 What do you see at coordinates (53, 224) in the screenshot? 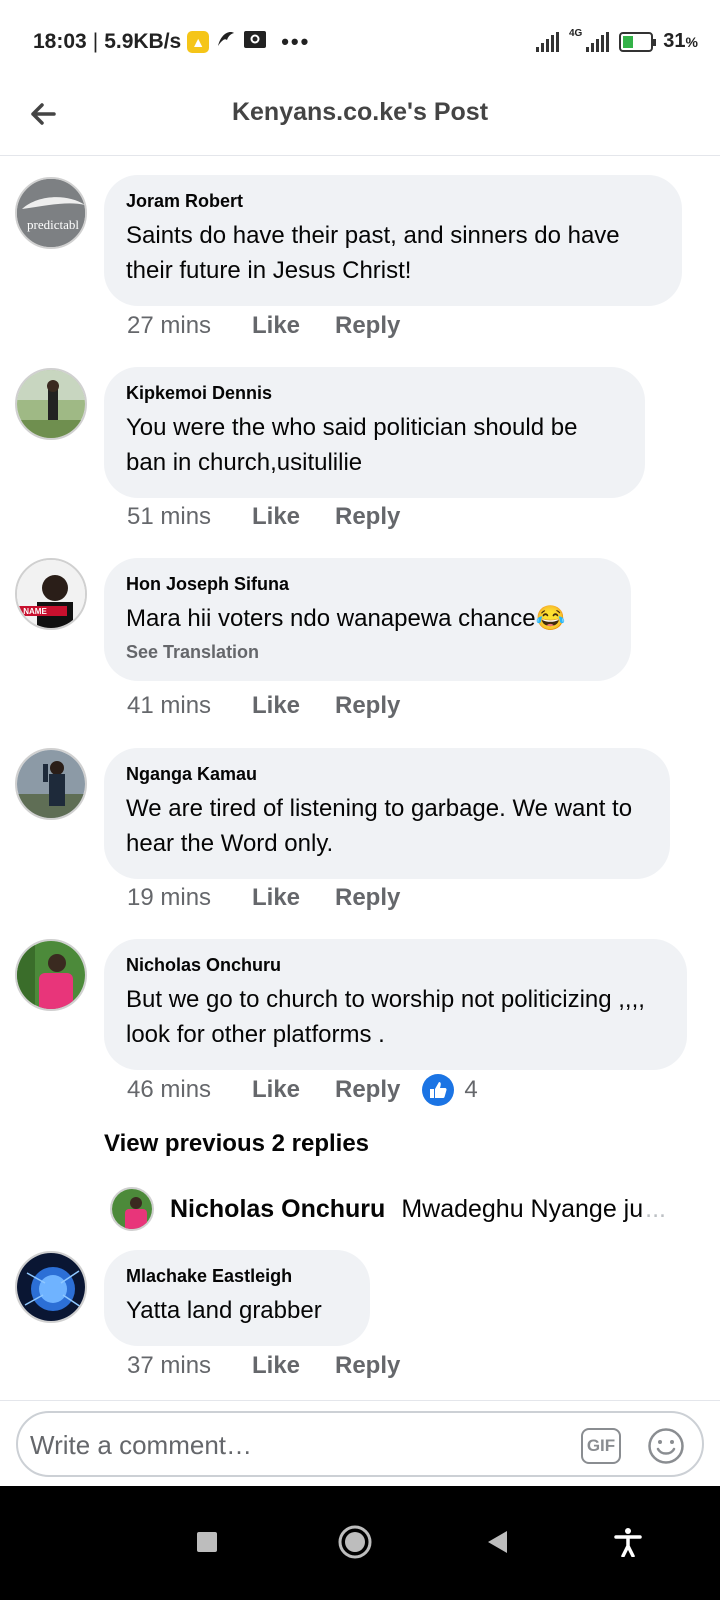
I see `svg-text: predictabl` at bounding box center [53, 224].